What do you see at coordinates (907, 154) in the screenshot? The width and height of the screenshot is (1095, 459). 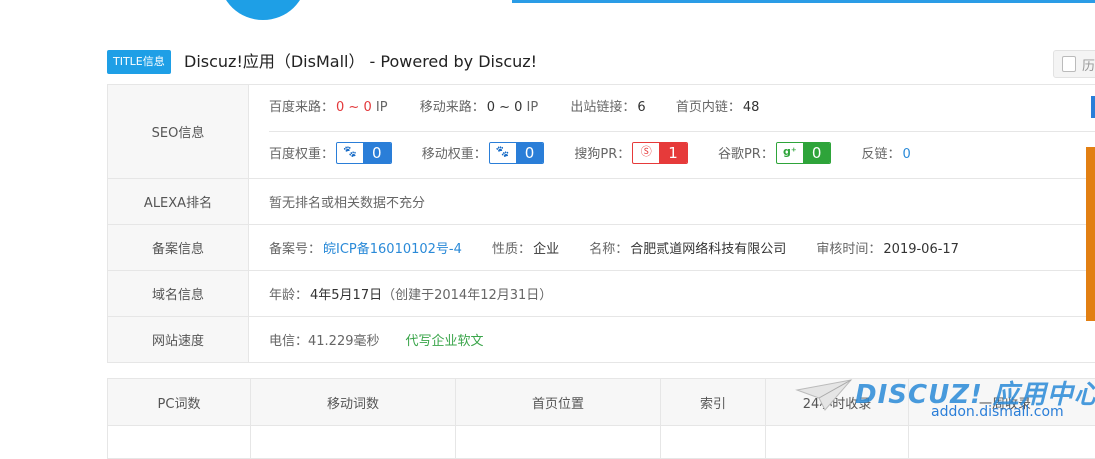 I see `backlink-value: 0` at bounding box center [907, 154].